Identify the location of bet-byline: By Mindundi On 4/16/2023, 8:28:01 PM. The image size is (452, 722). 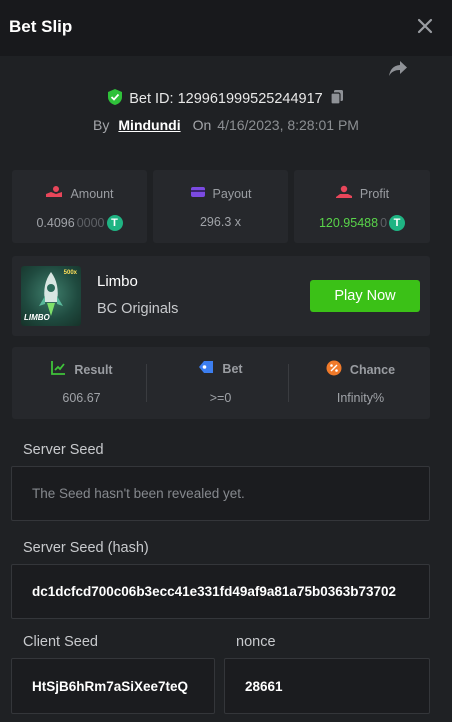
(226, 125).